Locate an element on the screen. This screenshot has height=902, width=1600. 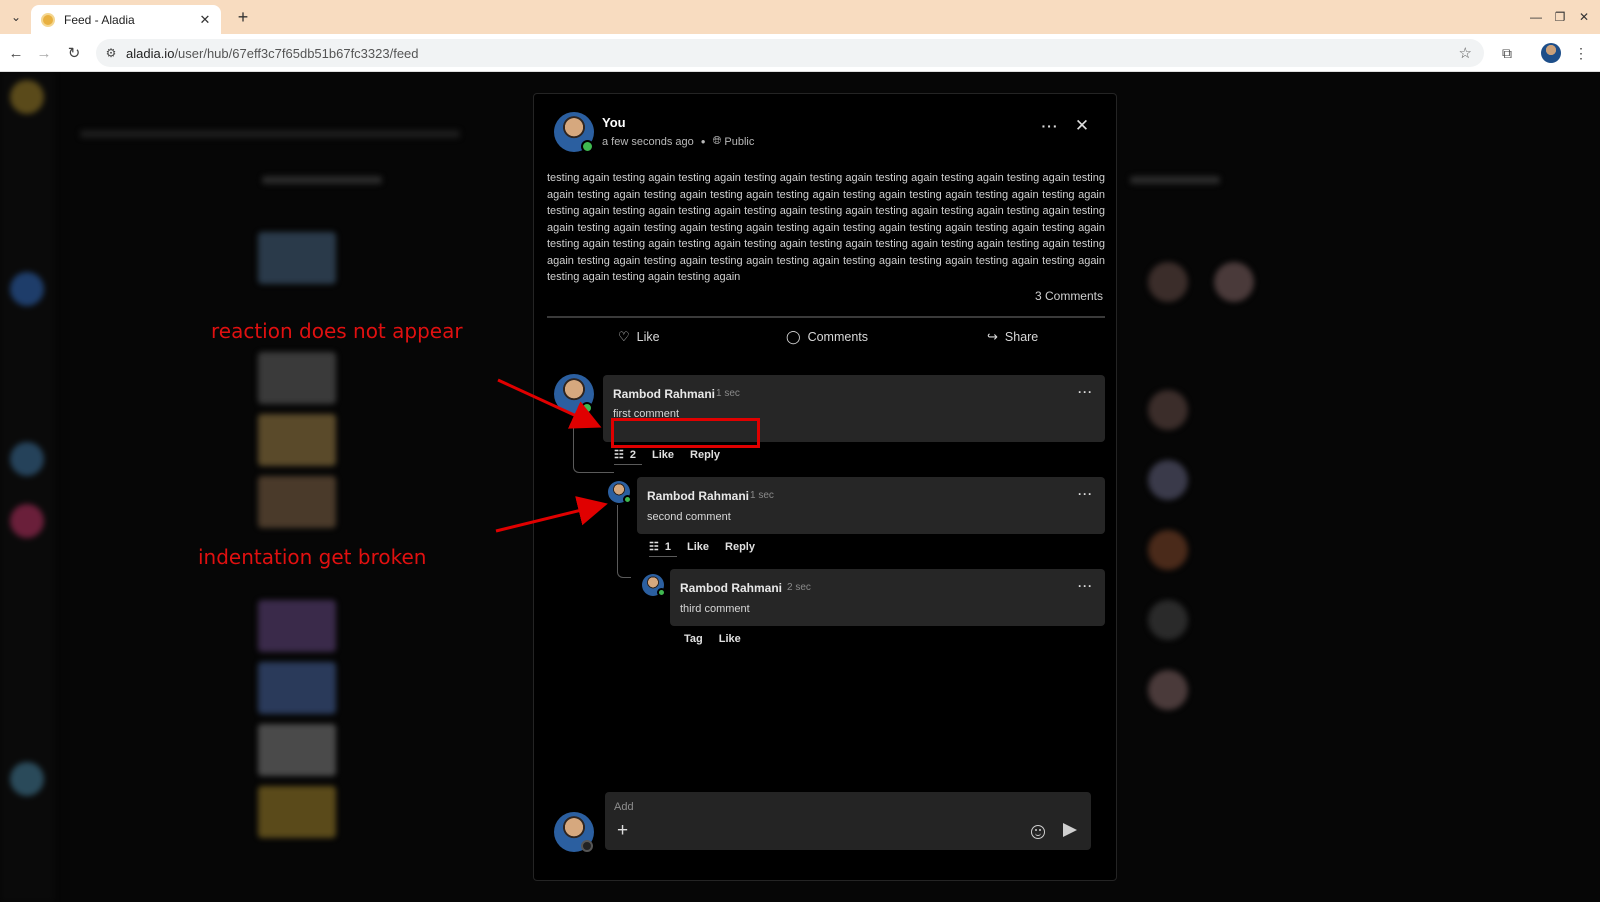
post-time: a few seconds ago is located at coordinates (648, 141).